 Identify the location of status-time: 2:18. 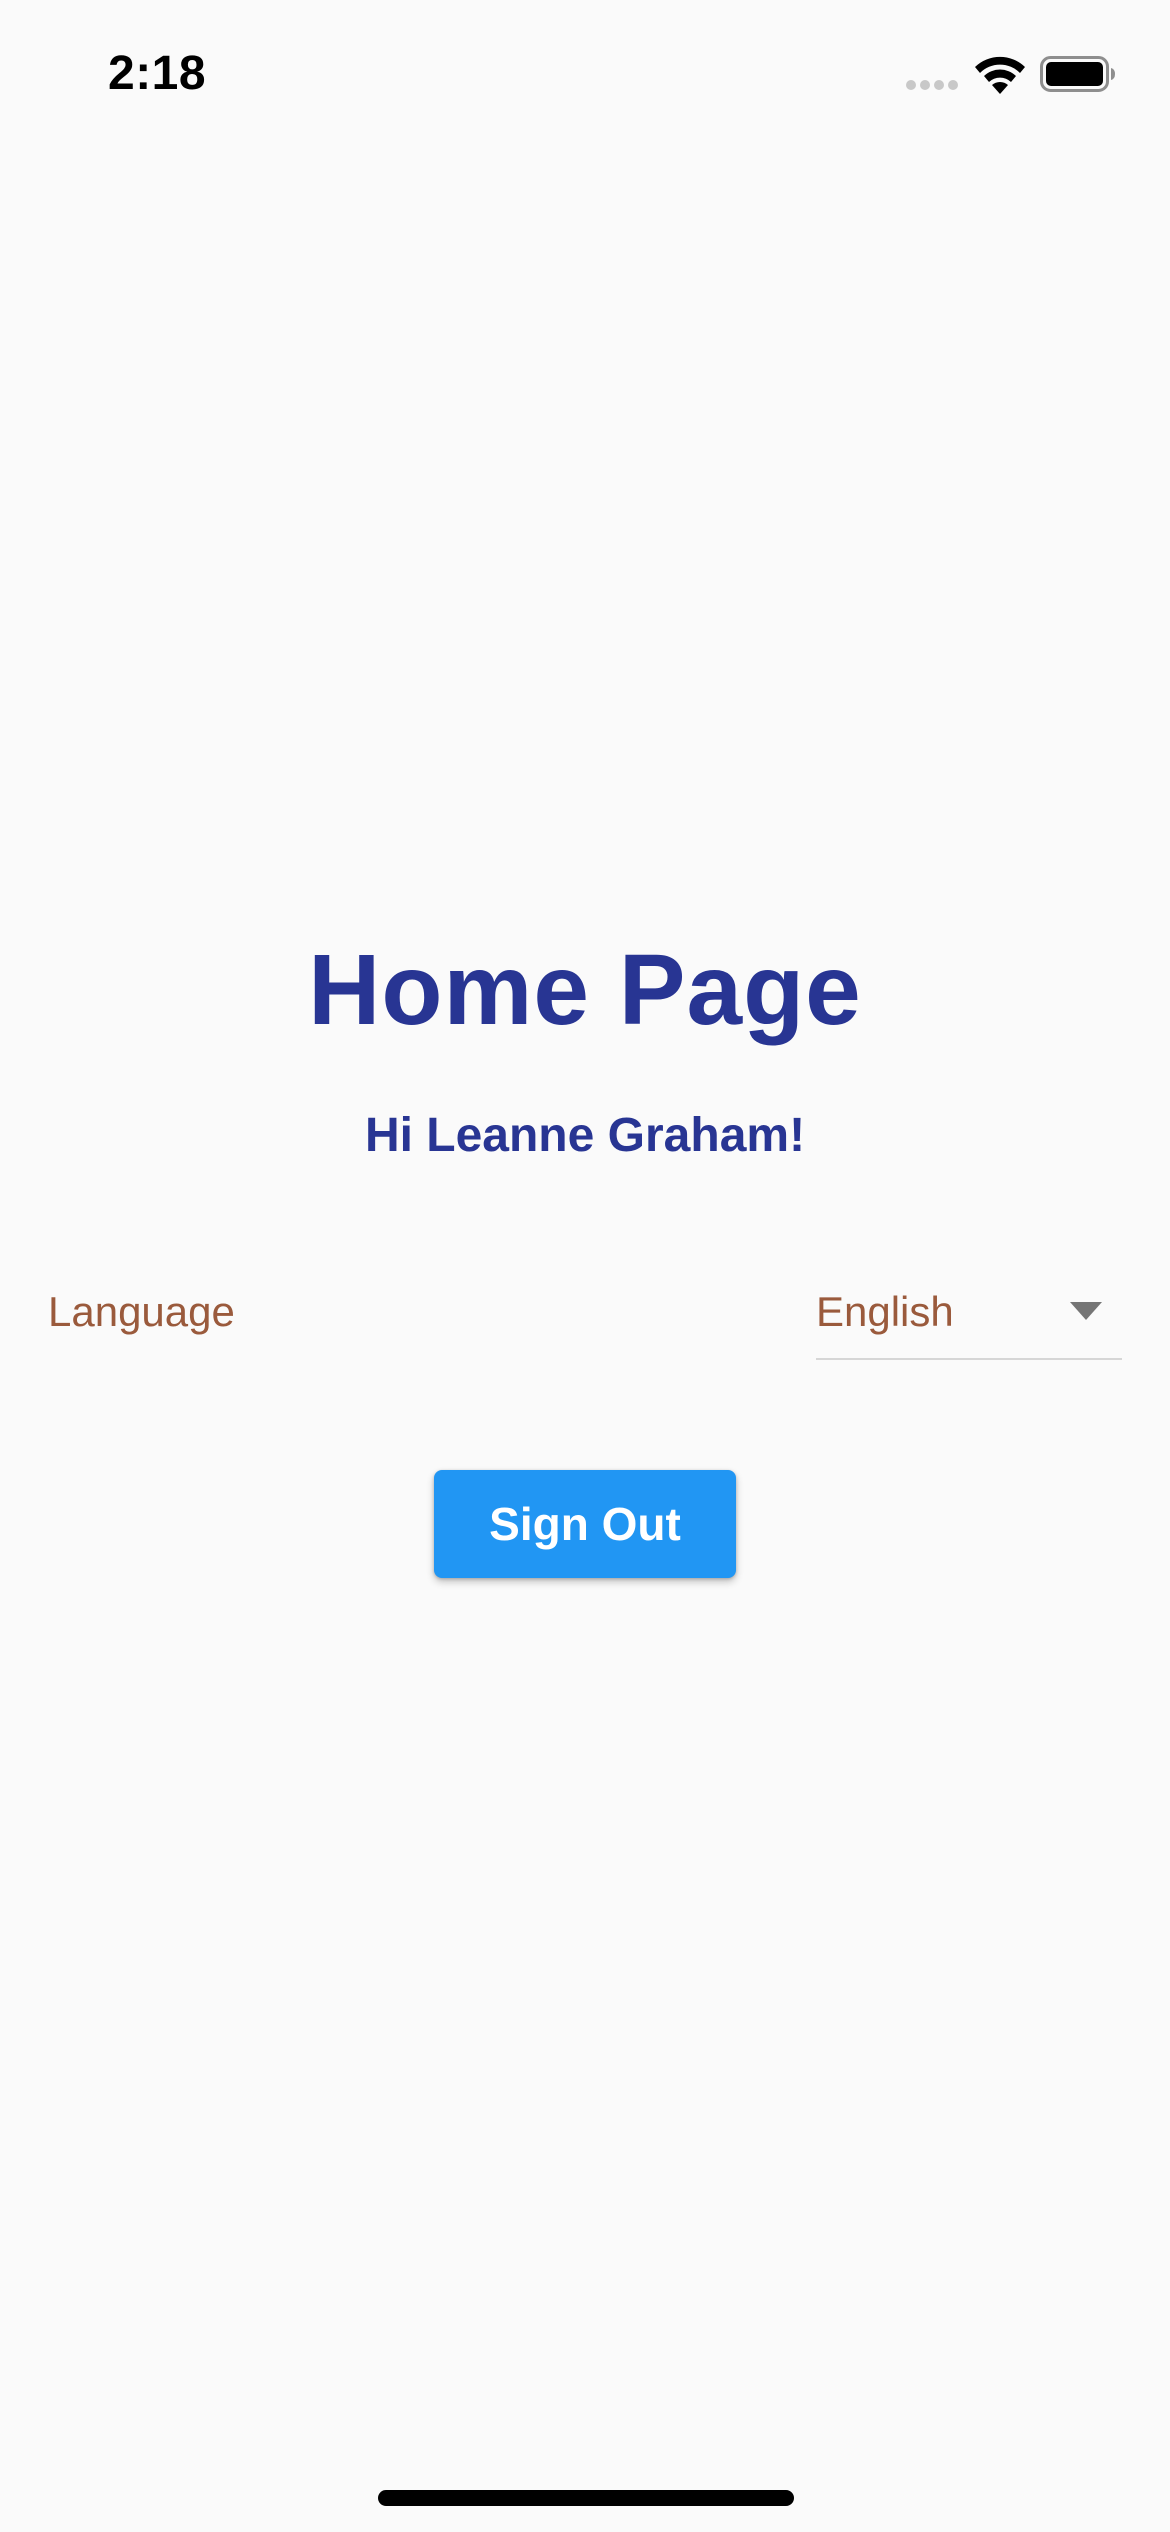
(157, 73).